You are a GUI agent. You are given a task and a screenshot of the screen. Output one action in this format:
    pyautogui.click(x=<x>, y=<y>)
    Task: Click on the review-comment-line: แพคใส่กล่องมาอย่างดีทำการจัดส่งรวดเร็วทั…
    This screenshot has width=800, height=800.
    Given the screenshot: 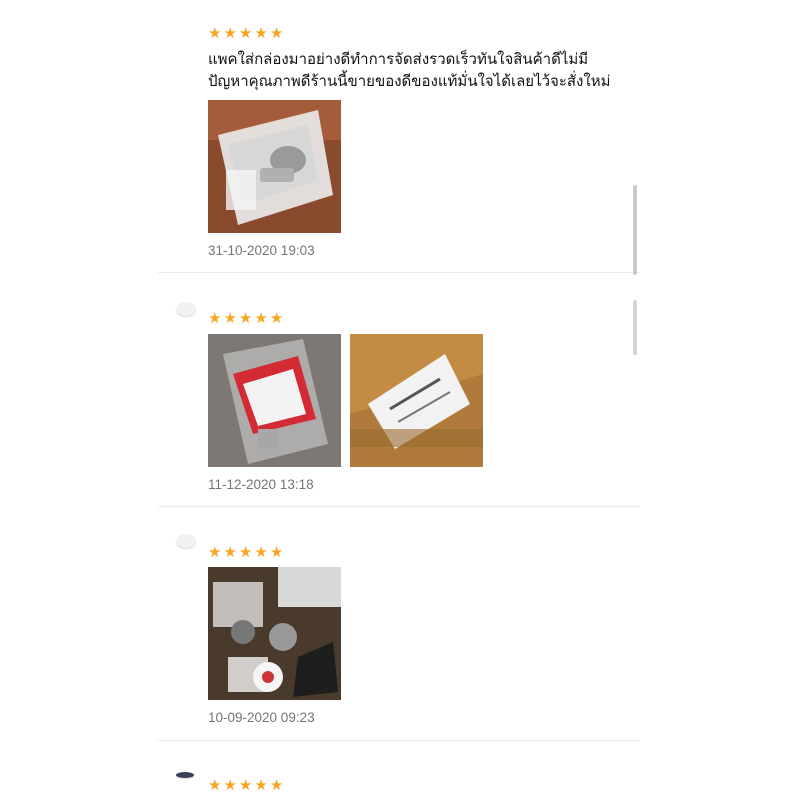 What is the action you would take?
    pyautogui.click(x=398, y=59)
    